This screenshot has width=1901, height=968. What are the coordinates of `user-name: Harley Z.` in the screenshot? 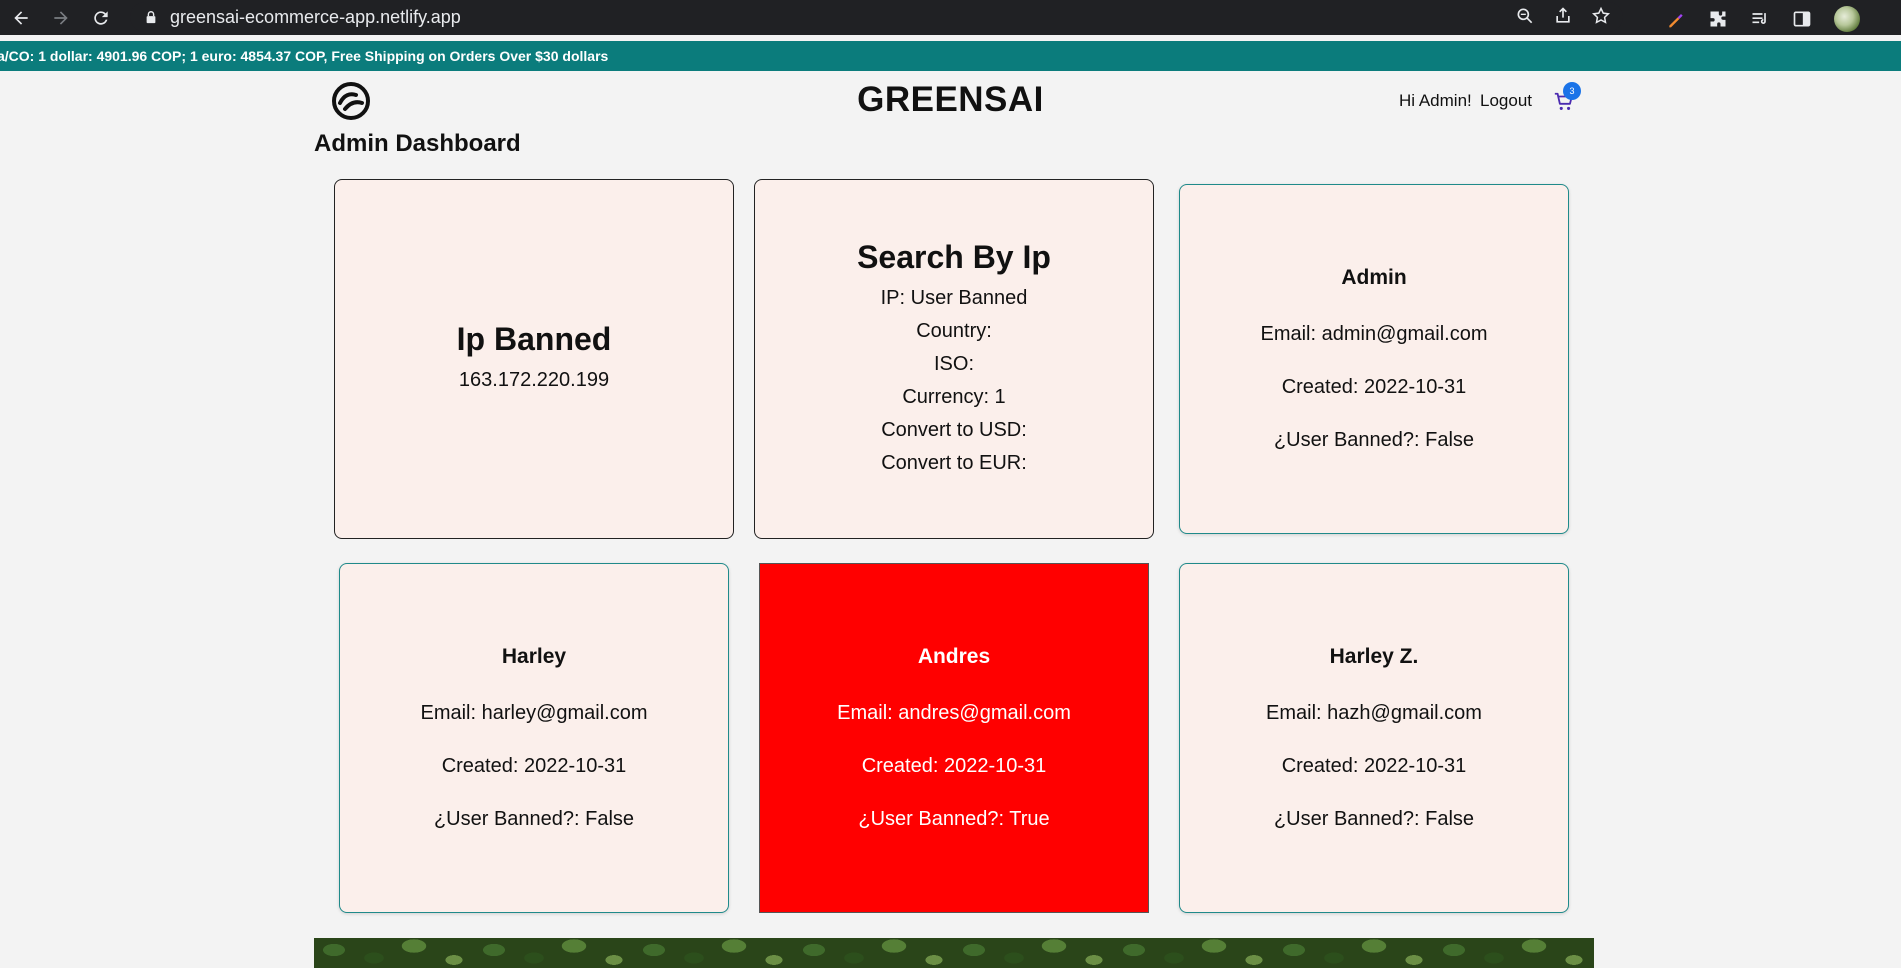 It's located at (1374, 656).